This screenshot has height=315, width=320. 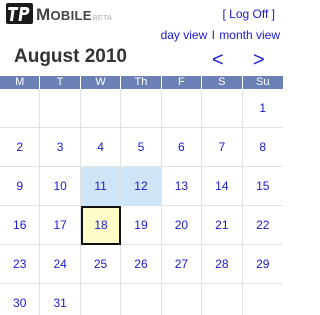 I want to click on day-cell: 19, so click(x=141, y=225).